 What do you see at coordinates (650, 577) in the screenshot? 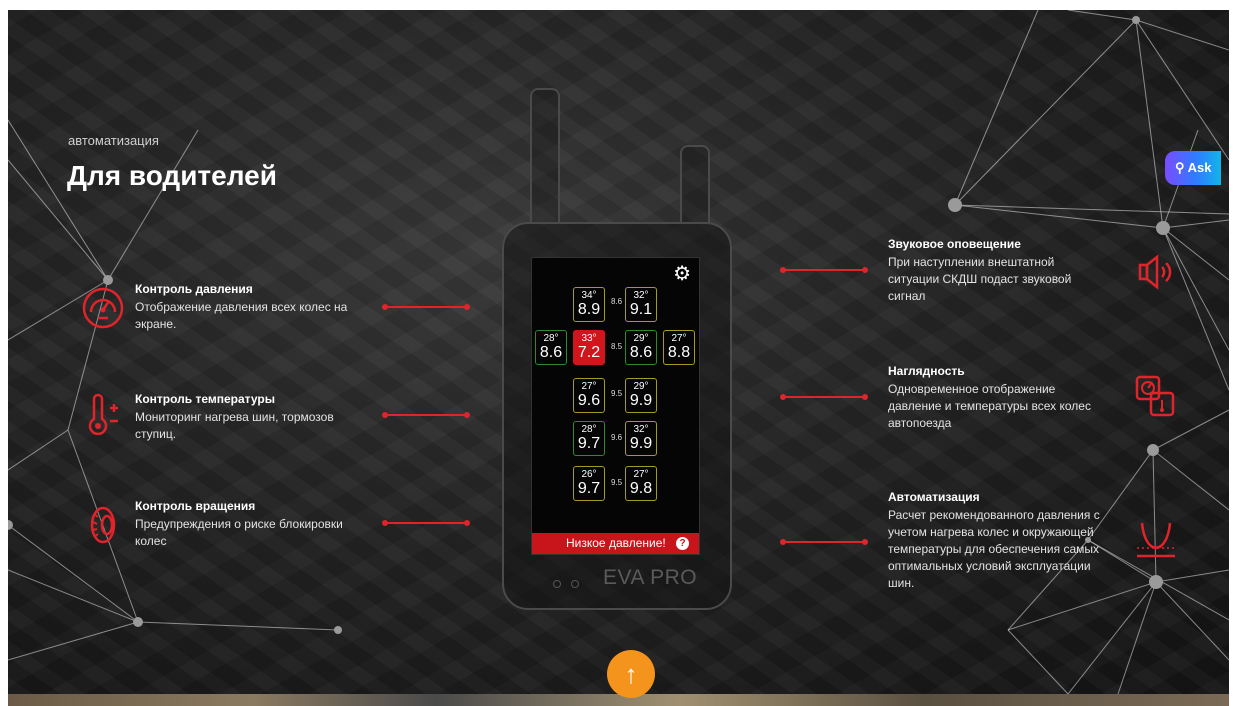
I see `device-brand: EVA PRO` at bounding box center [650, 577].